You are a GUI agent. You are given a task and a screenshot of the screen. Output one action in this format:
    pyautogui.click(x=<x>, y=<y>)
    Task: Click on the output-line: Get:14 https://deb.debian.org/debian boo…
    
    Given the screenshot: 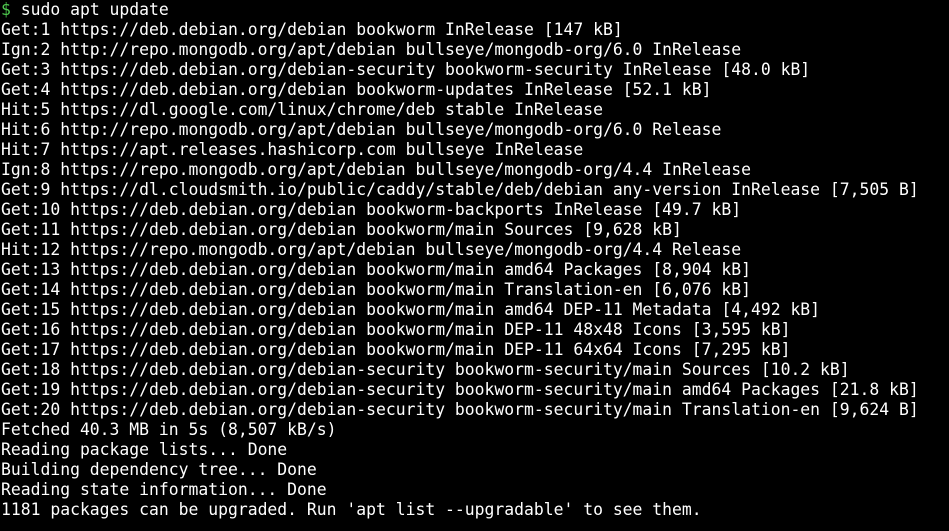 What is the action you would take?
    pyautogui.click(x=376, y=289)
    